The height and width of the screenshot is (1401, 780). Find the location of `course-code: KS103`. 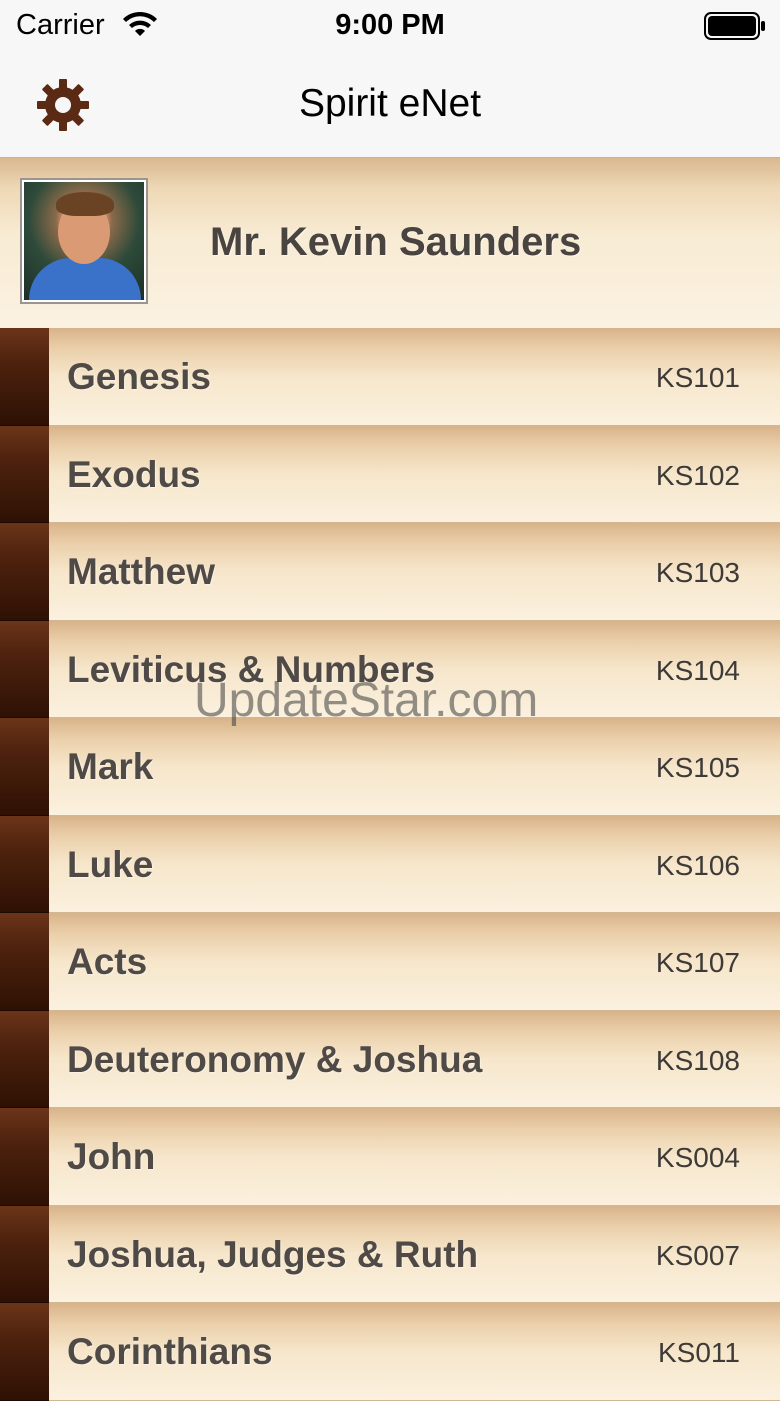

course-code: KS103 is located at coordinates (697, 572).